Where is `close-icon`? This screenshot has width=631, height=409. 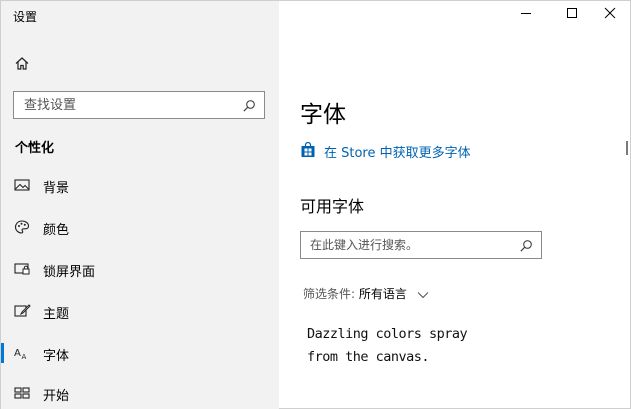
close-icon is located at coordinates (610, 13).